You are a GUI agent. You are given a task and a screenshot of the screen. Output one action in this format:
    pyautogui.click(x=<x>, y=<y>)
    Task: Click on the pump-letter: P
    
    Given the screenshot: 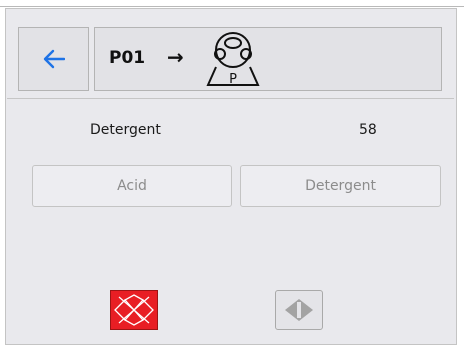 What is the action you would take?
    pyautogui.click(x=233, y=79)
    